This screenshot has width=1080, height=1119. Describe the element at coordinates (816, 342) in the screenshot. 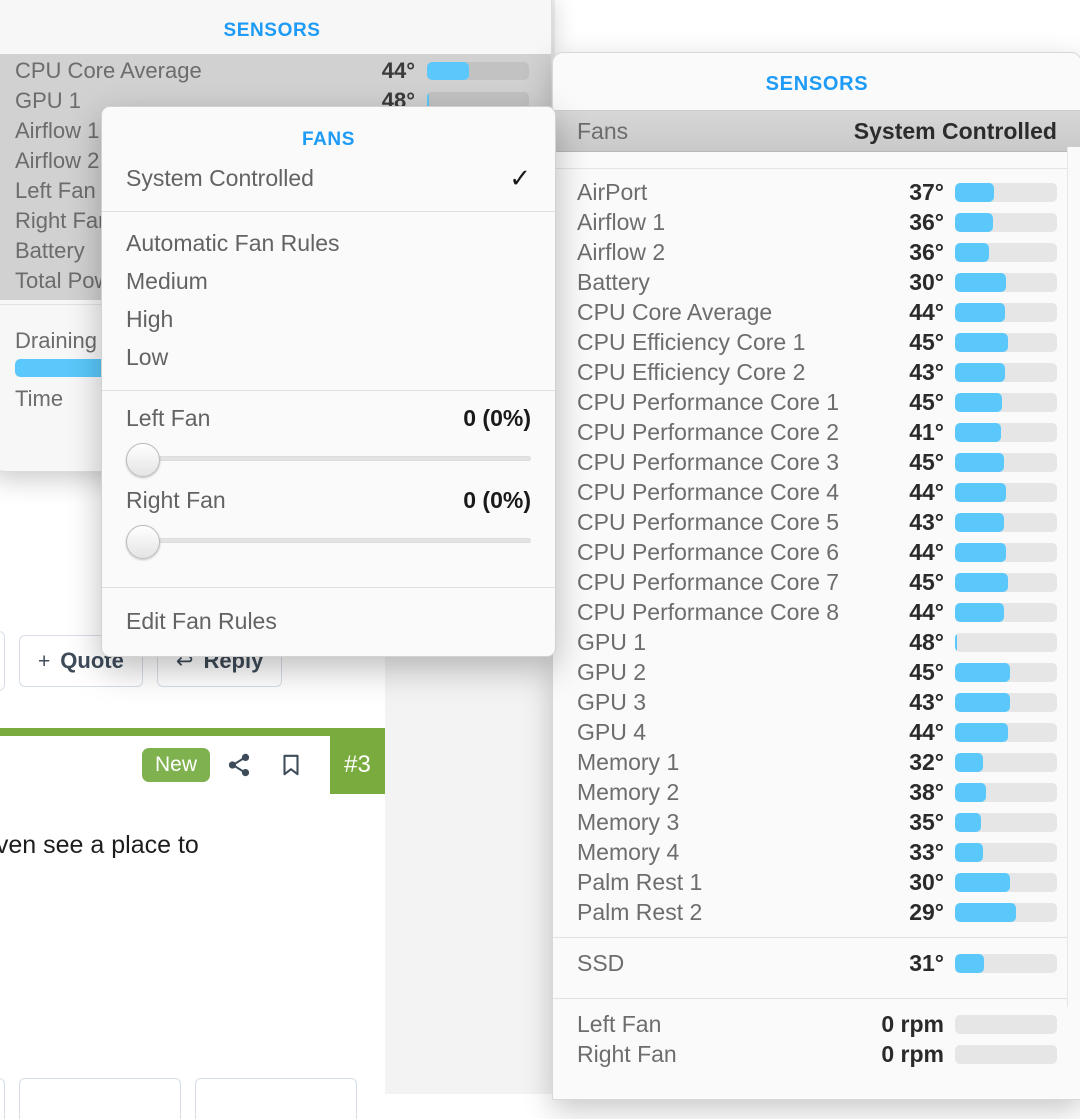

I see `temperature-row: CPU Efficiency Core 1 45°` at that location.